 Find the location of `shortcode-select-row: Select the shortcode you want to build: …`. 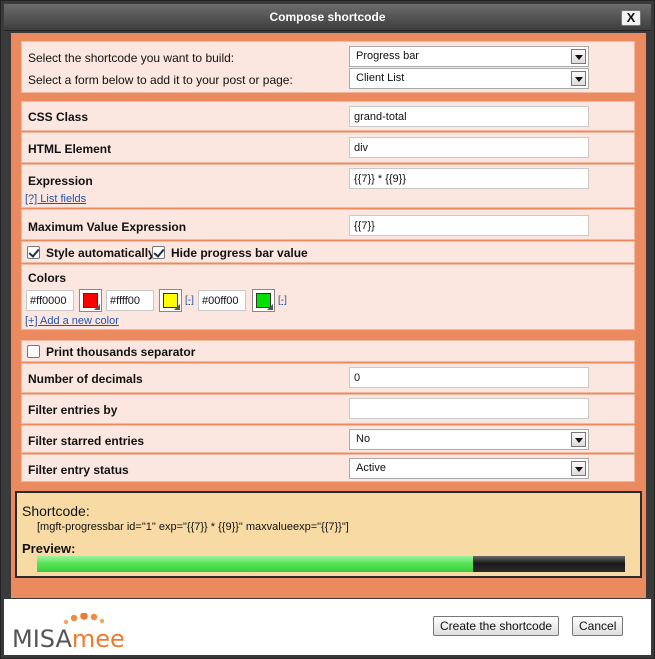

shortcode-select-row: Select the shortcode you want to build: … is located at coordinates (328, 67).